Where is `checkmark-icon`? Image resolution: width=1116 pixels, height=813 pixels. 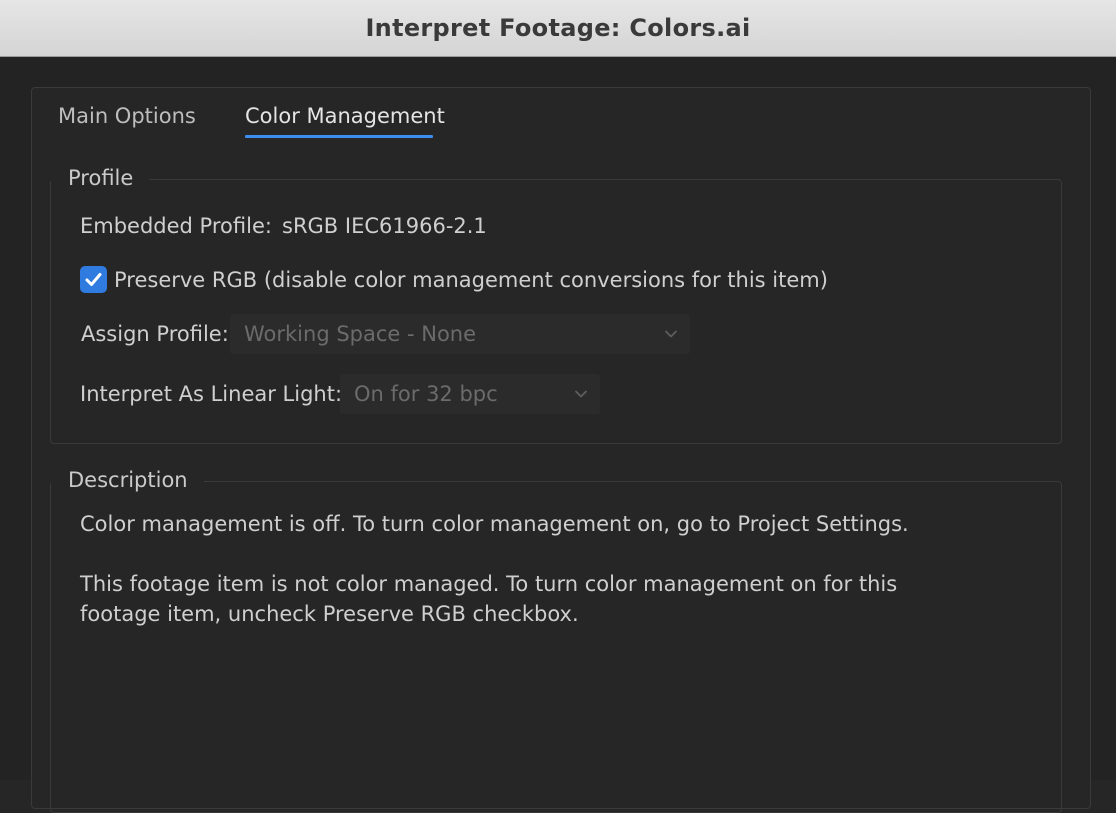 checkmark-icon is located at coordinates (93, 279).